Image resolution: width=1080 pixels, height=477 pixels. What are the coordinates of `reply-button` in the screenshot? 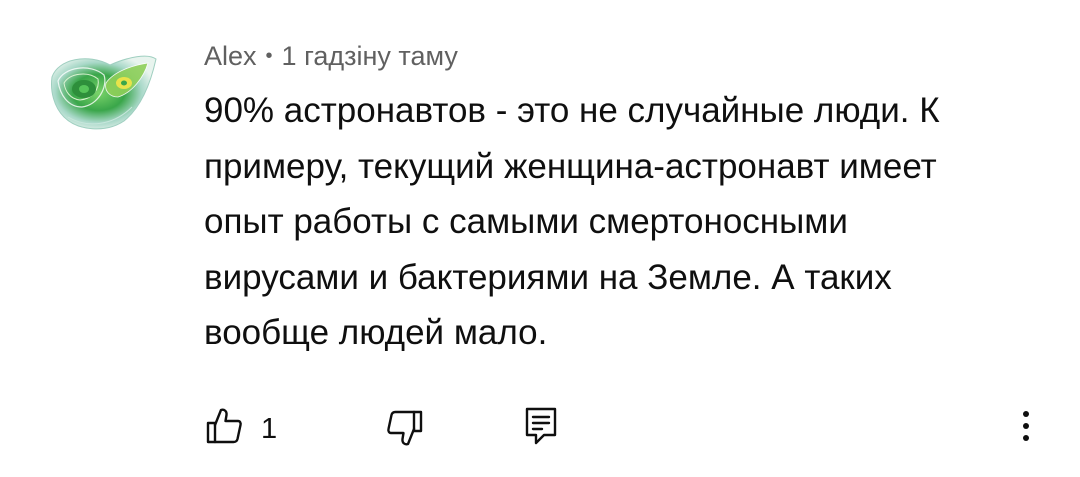 It's located at (541, 428).